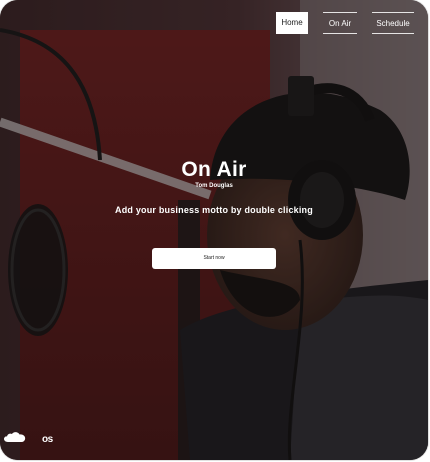  I want to click on hero-title: On Air, so click(214, 169).